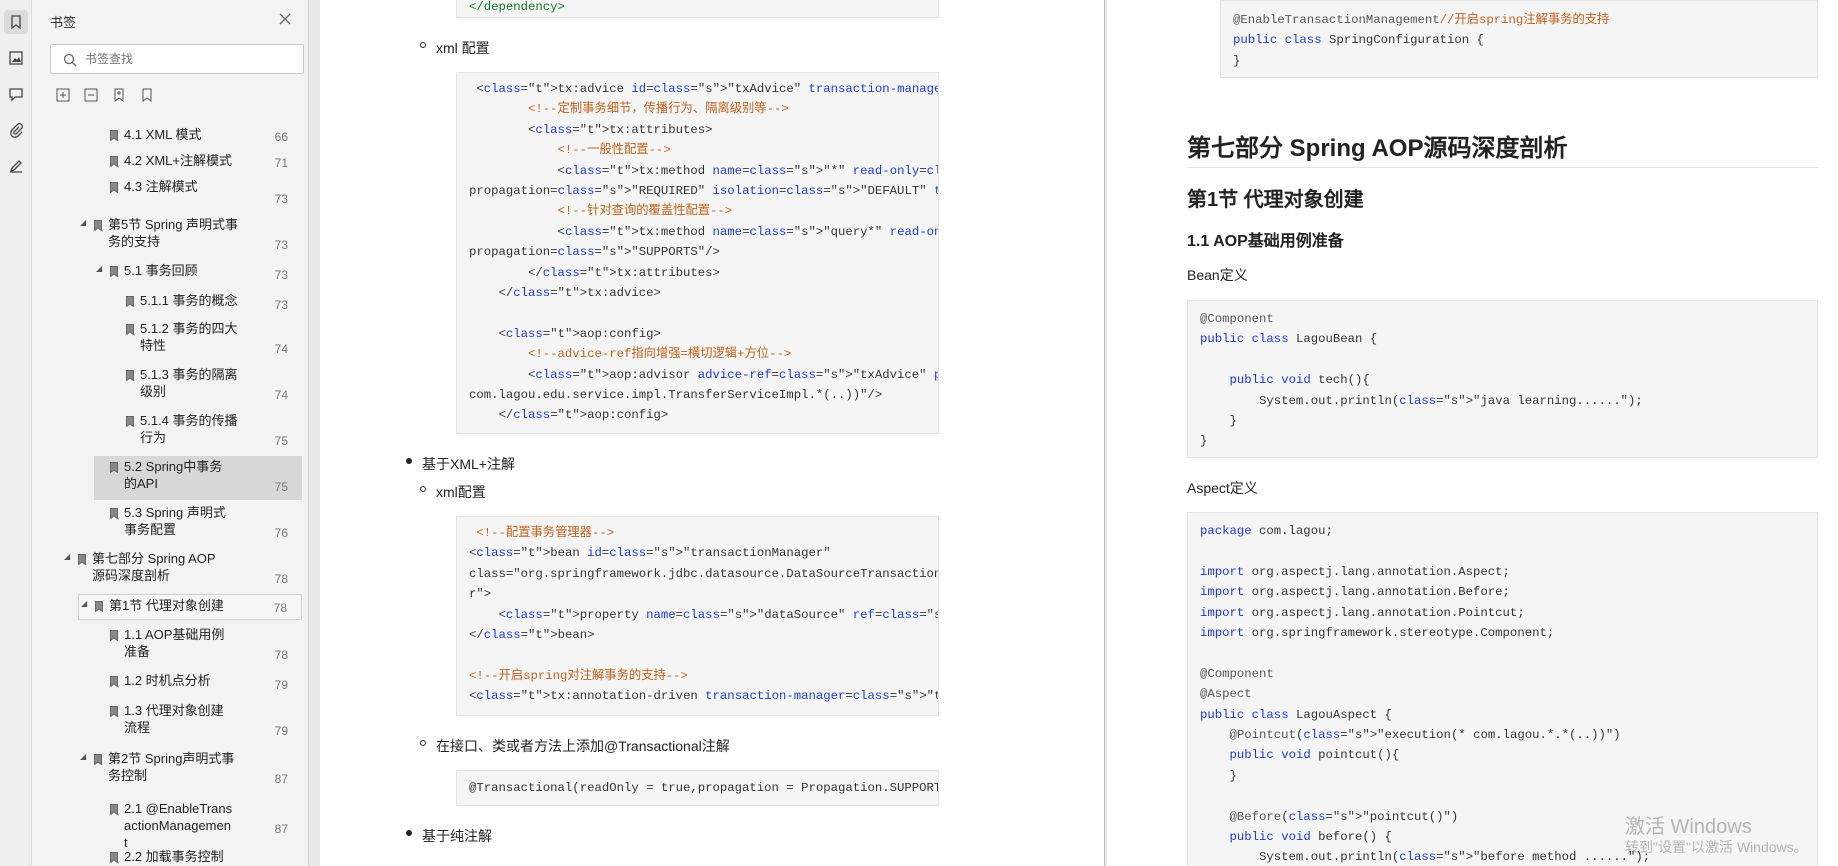  I want to click on attachment-icon, so click(16, 130).